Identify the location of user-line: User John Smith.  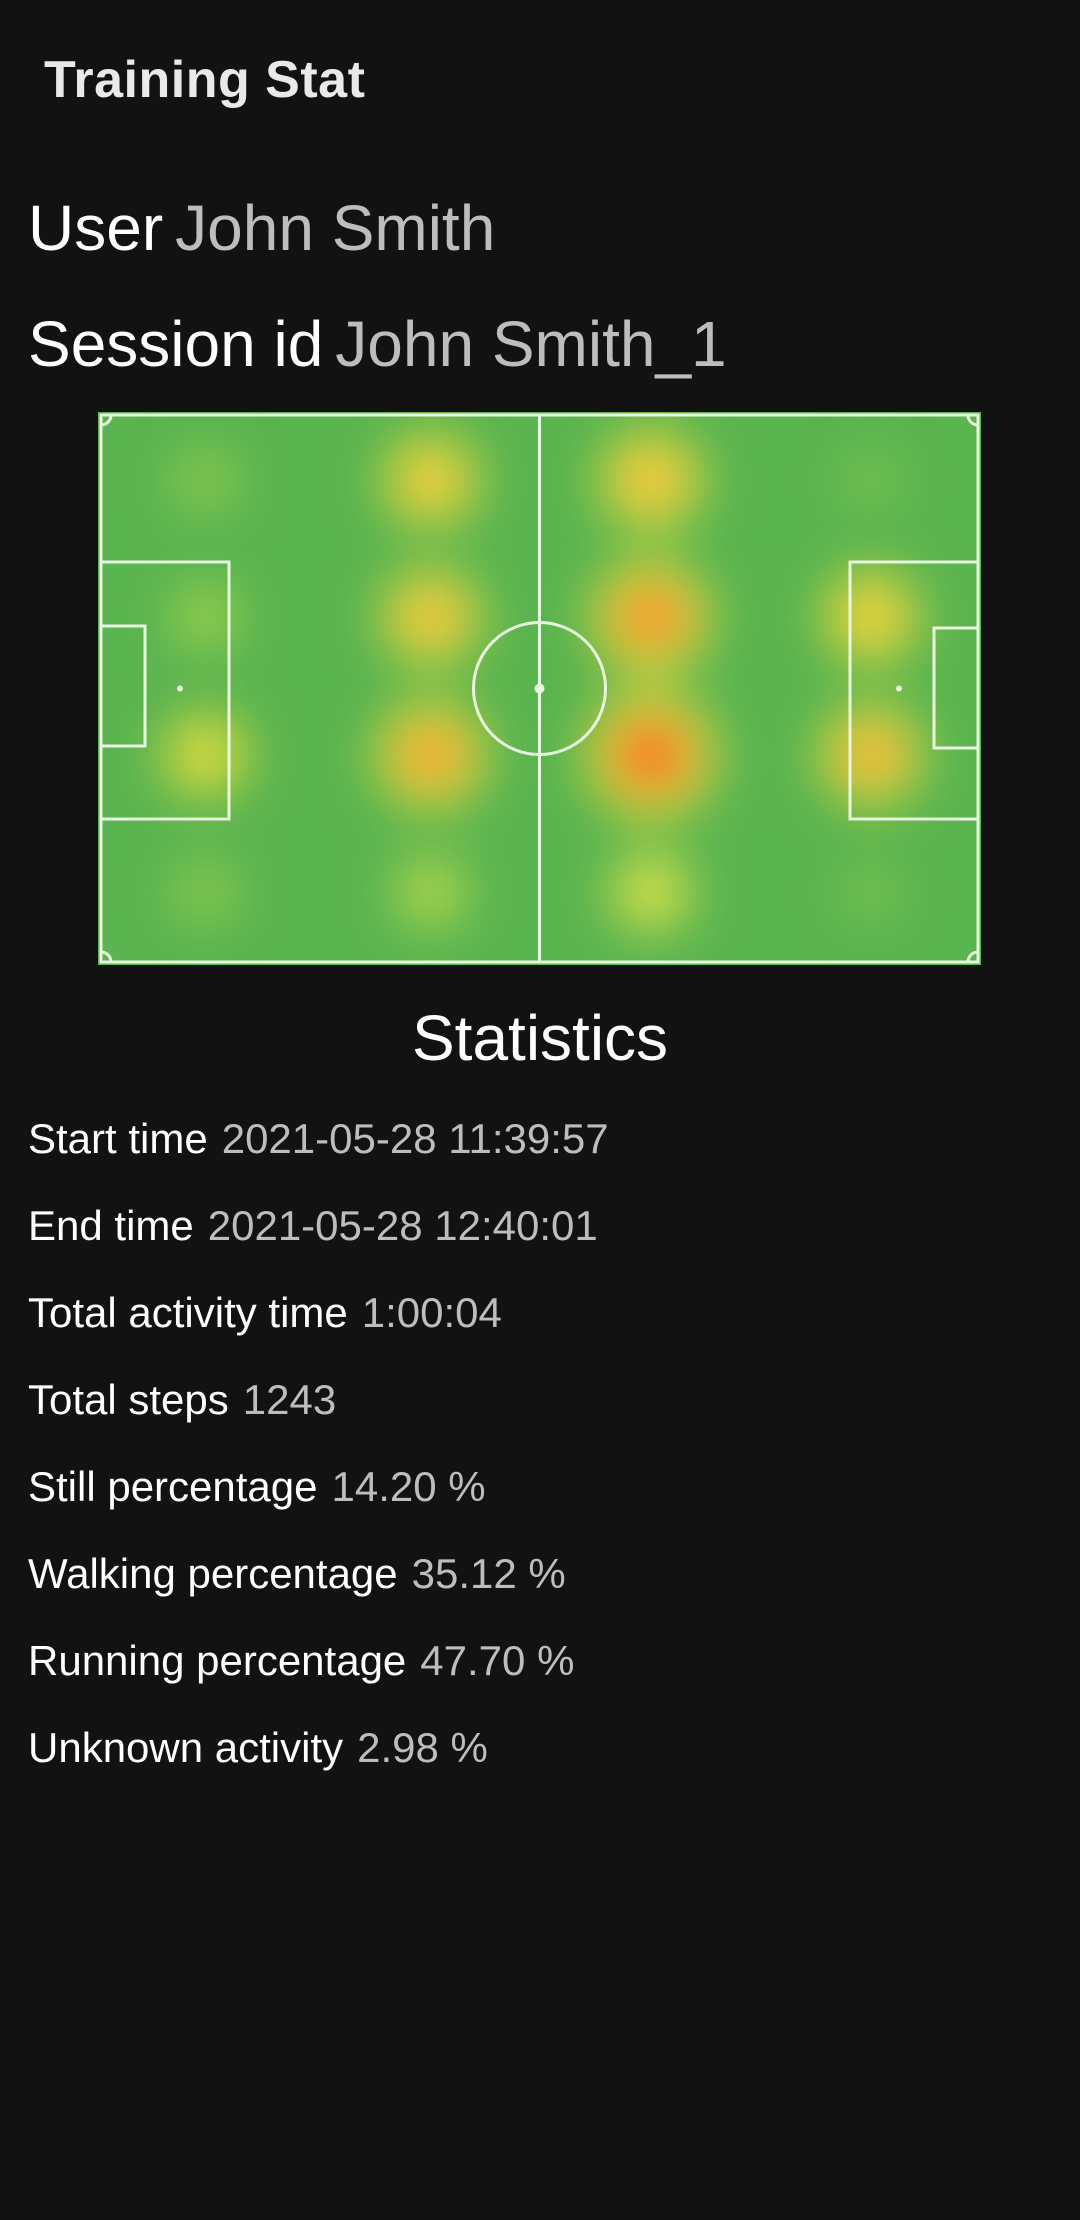
(261, 228).